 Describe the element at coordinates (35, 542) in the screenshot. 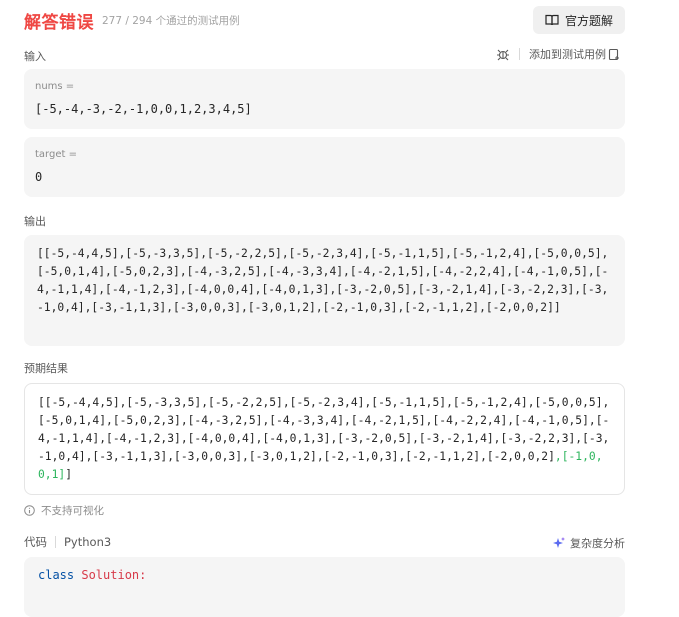

I see `code-label: 代码` at that location.